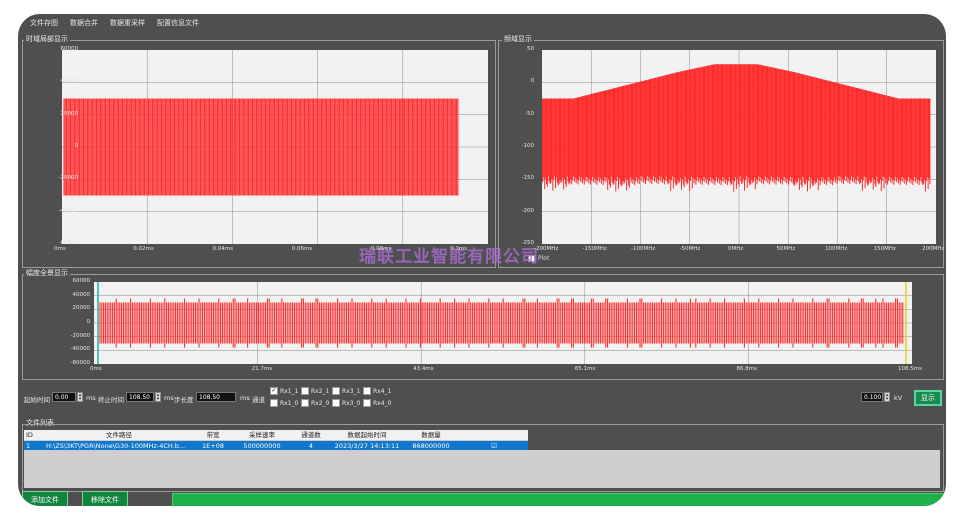 Image resolution: width=959 pixels, height=514 pixels. Describe the element at coordinates (289, 403) in the screenshot. I see `checkbox-label: Rx1_0` at that location.